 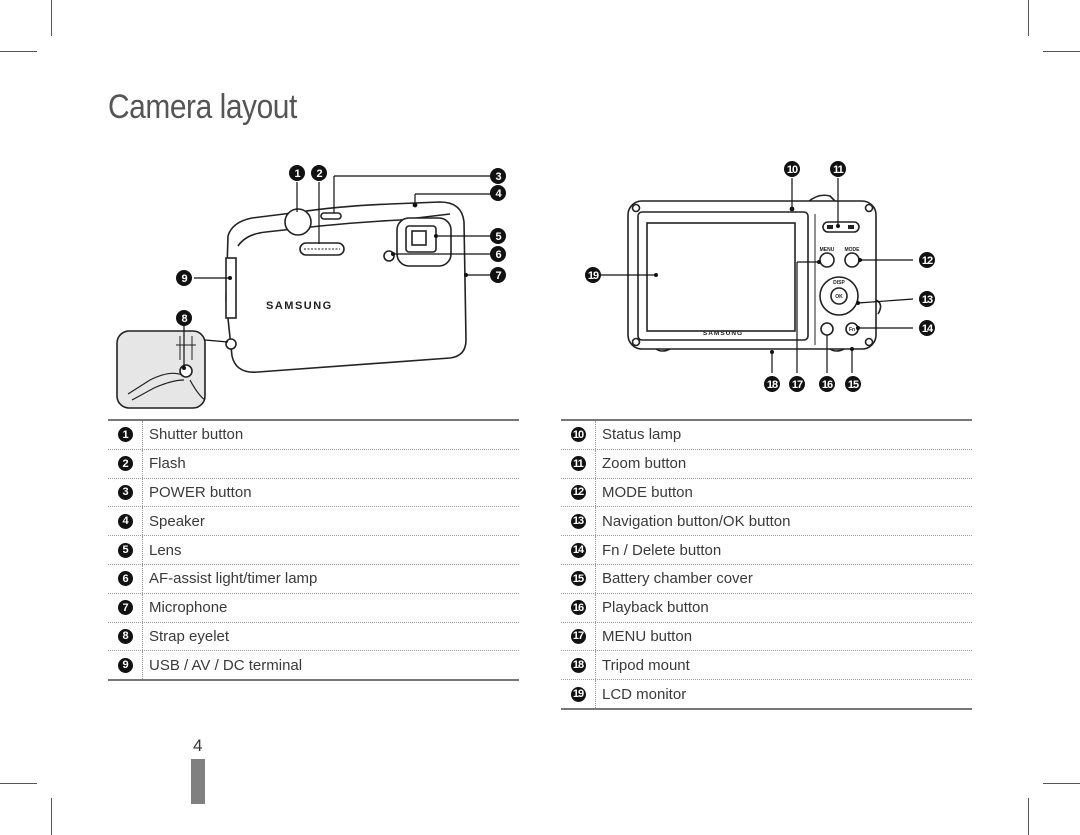 I want to click on callout-number: 16, so click(x=827, y=385).